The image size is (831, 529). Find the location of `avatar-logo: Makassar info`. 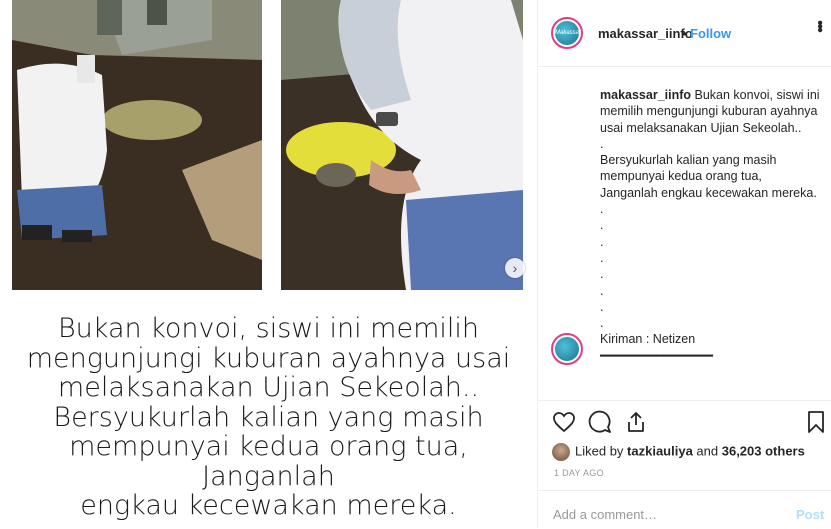

avatar-logo: Makassar info is located at coordinates (568, 40).